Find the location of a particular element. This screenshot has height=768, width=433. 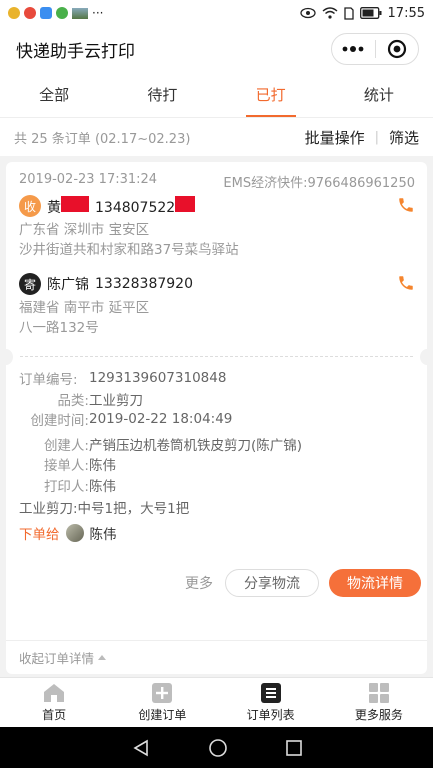

sender-address-street: 八一路132号 is located at coordinates (59, 328).